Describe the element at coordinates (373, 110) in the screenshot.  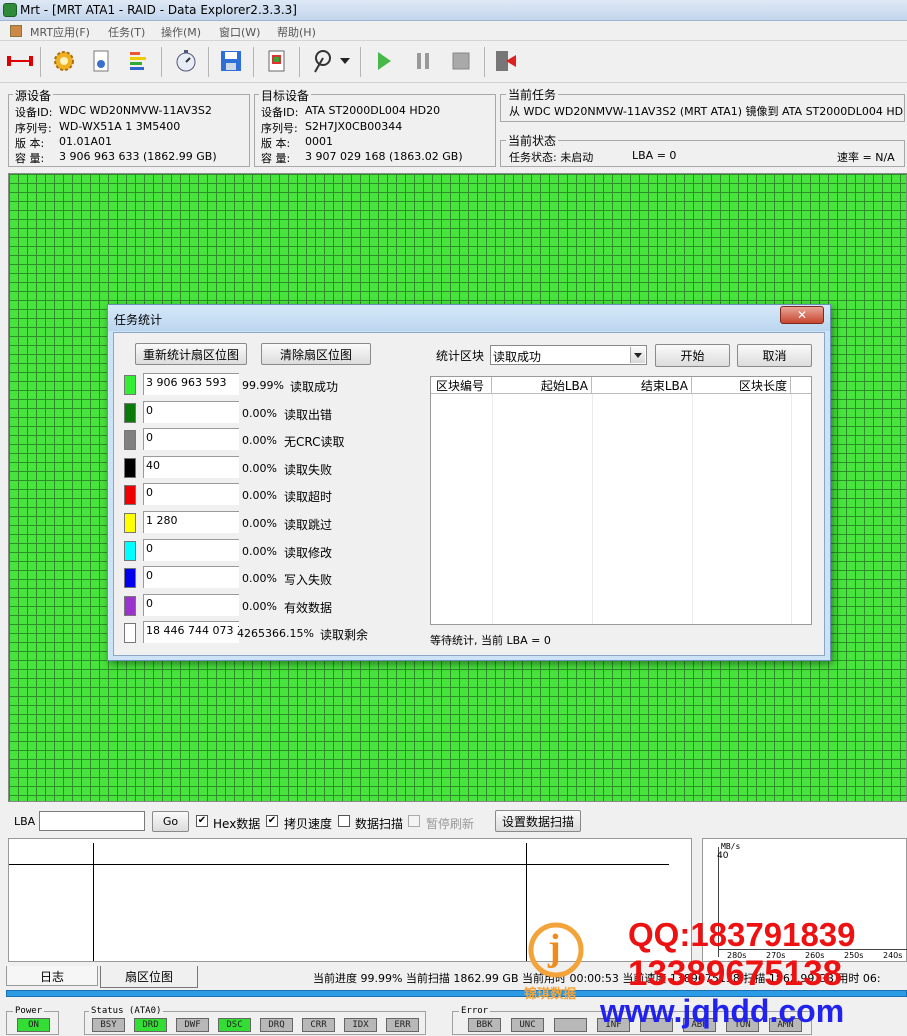
I see `target-id: ATA ST2000DL004 HD20` at that location.